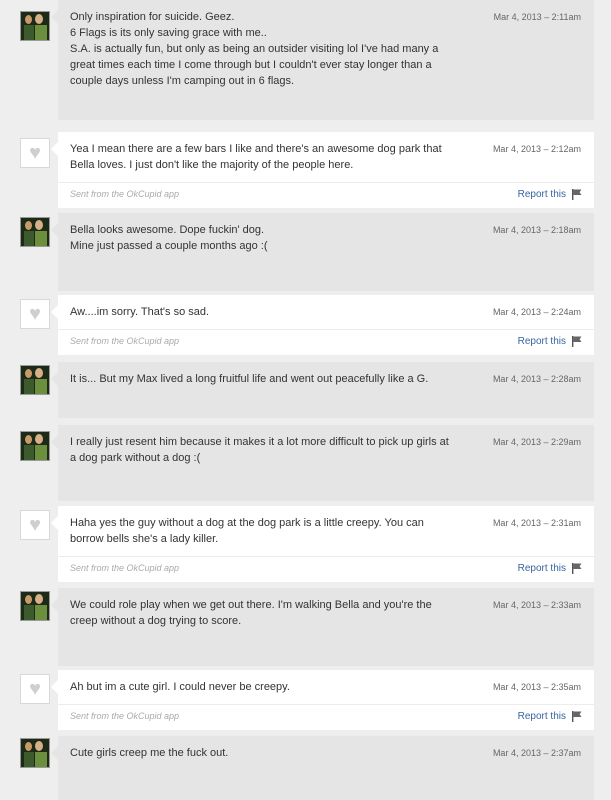 The image size is (611, 800). Describe the element at coordinates (536, 442) in the screenshot. I see `message-timestamp: Mar 4, 2013 – 2:29am` at that location.